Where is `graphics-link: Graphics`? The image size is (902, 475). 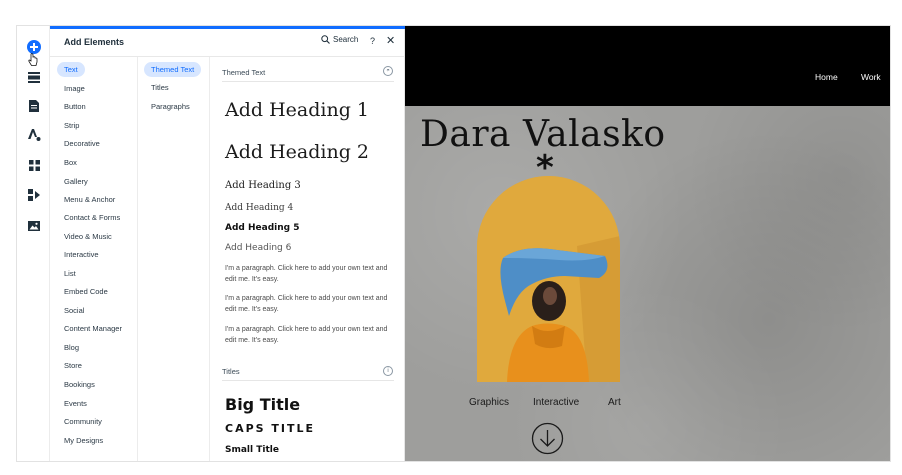 graphics-link: Graphics is located at coordinates (489, 402).